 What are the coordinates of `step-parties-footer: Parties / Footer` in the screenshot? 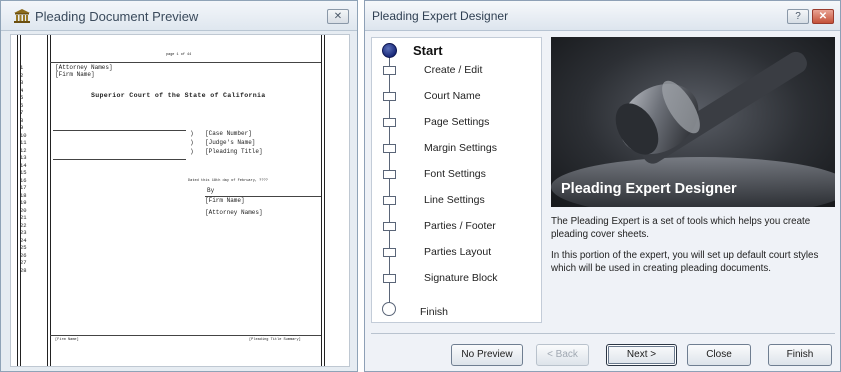 It's located at (457, 227).